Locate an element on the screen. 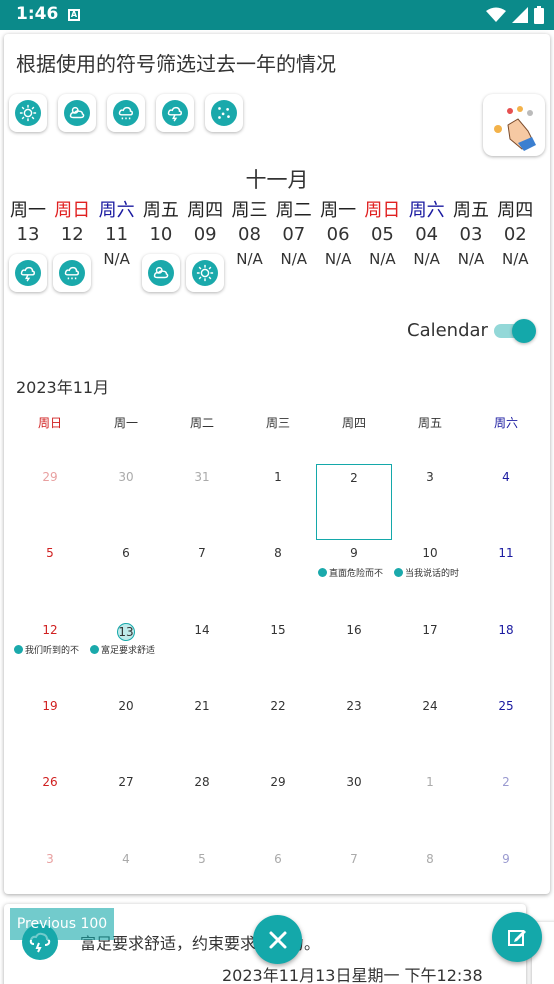 The width and height of the screenshot is (554, 984). calendar-day-number: 7 is located at coordinates (202, 553).